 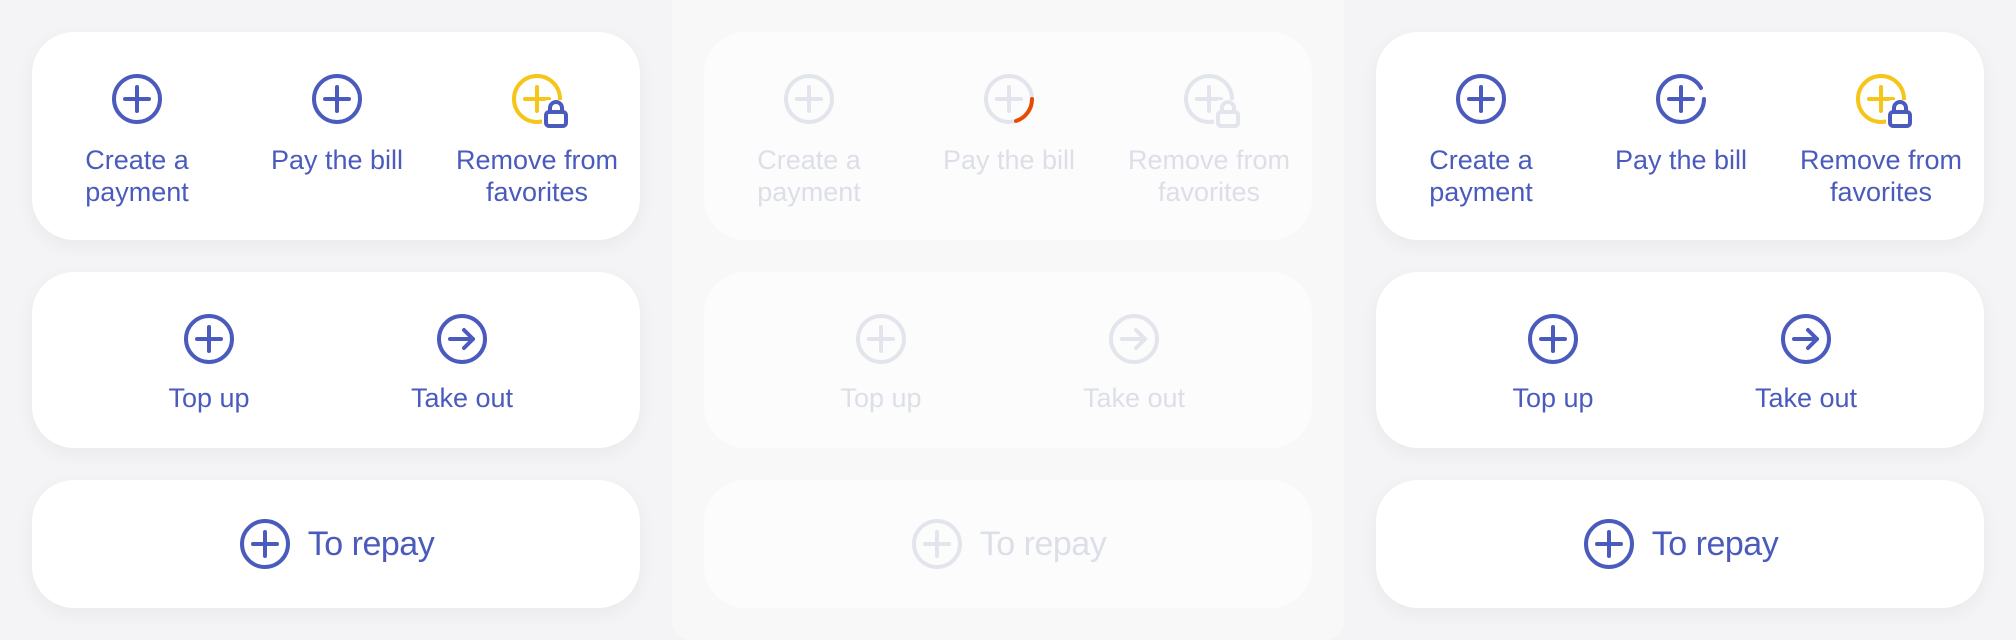 What do you see at coordinates (1681, 99) in the screenshot?
I see `plus-circle-open-icon` at bounding box center [1681, 99].